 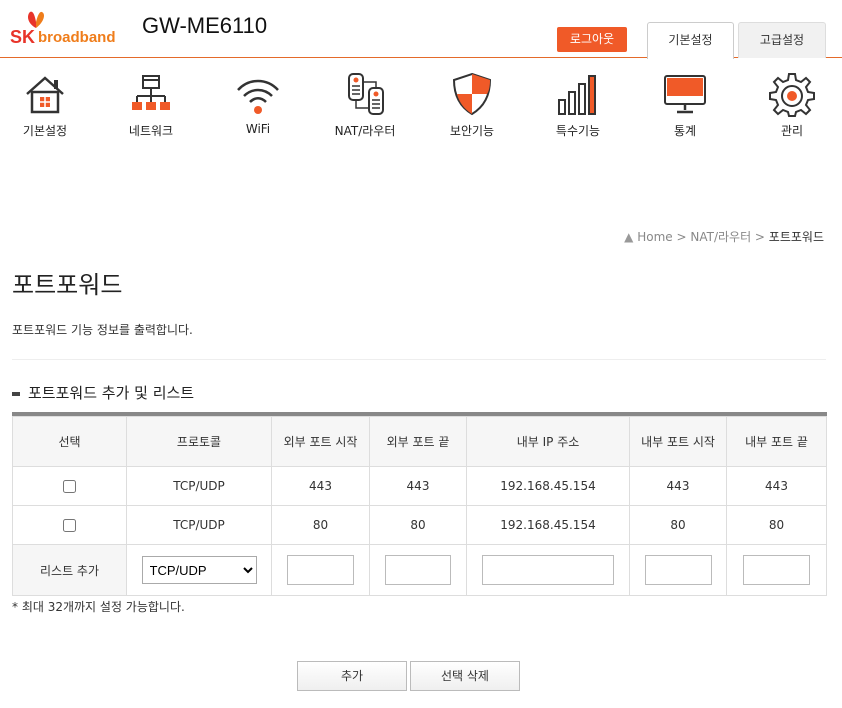 What do you see at coordinates (577, 95) in the screenshot?
I see `bar-chart-icon` at bounding box center [577, 95].